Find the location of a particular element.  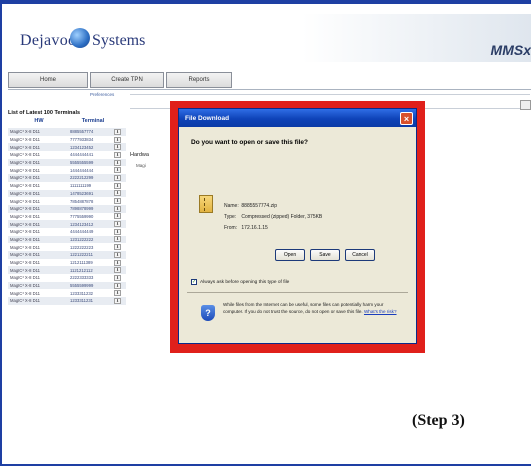

column-header-hw: HW is located at coordinates (39, 121).